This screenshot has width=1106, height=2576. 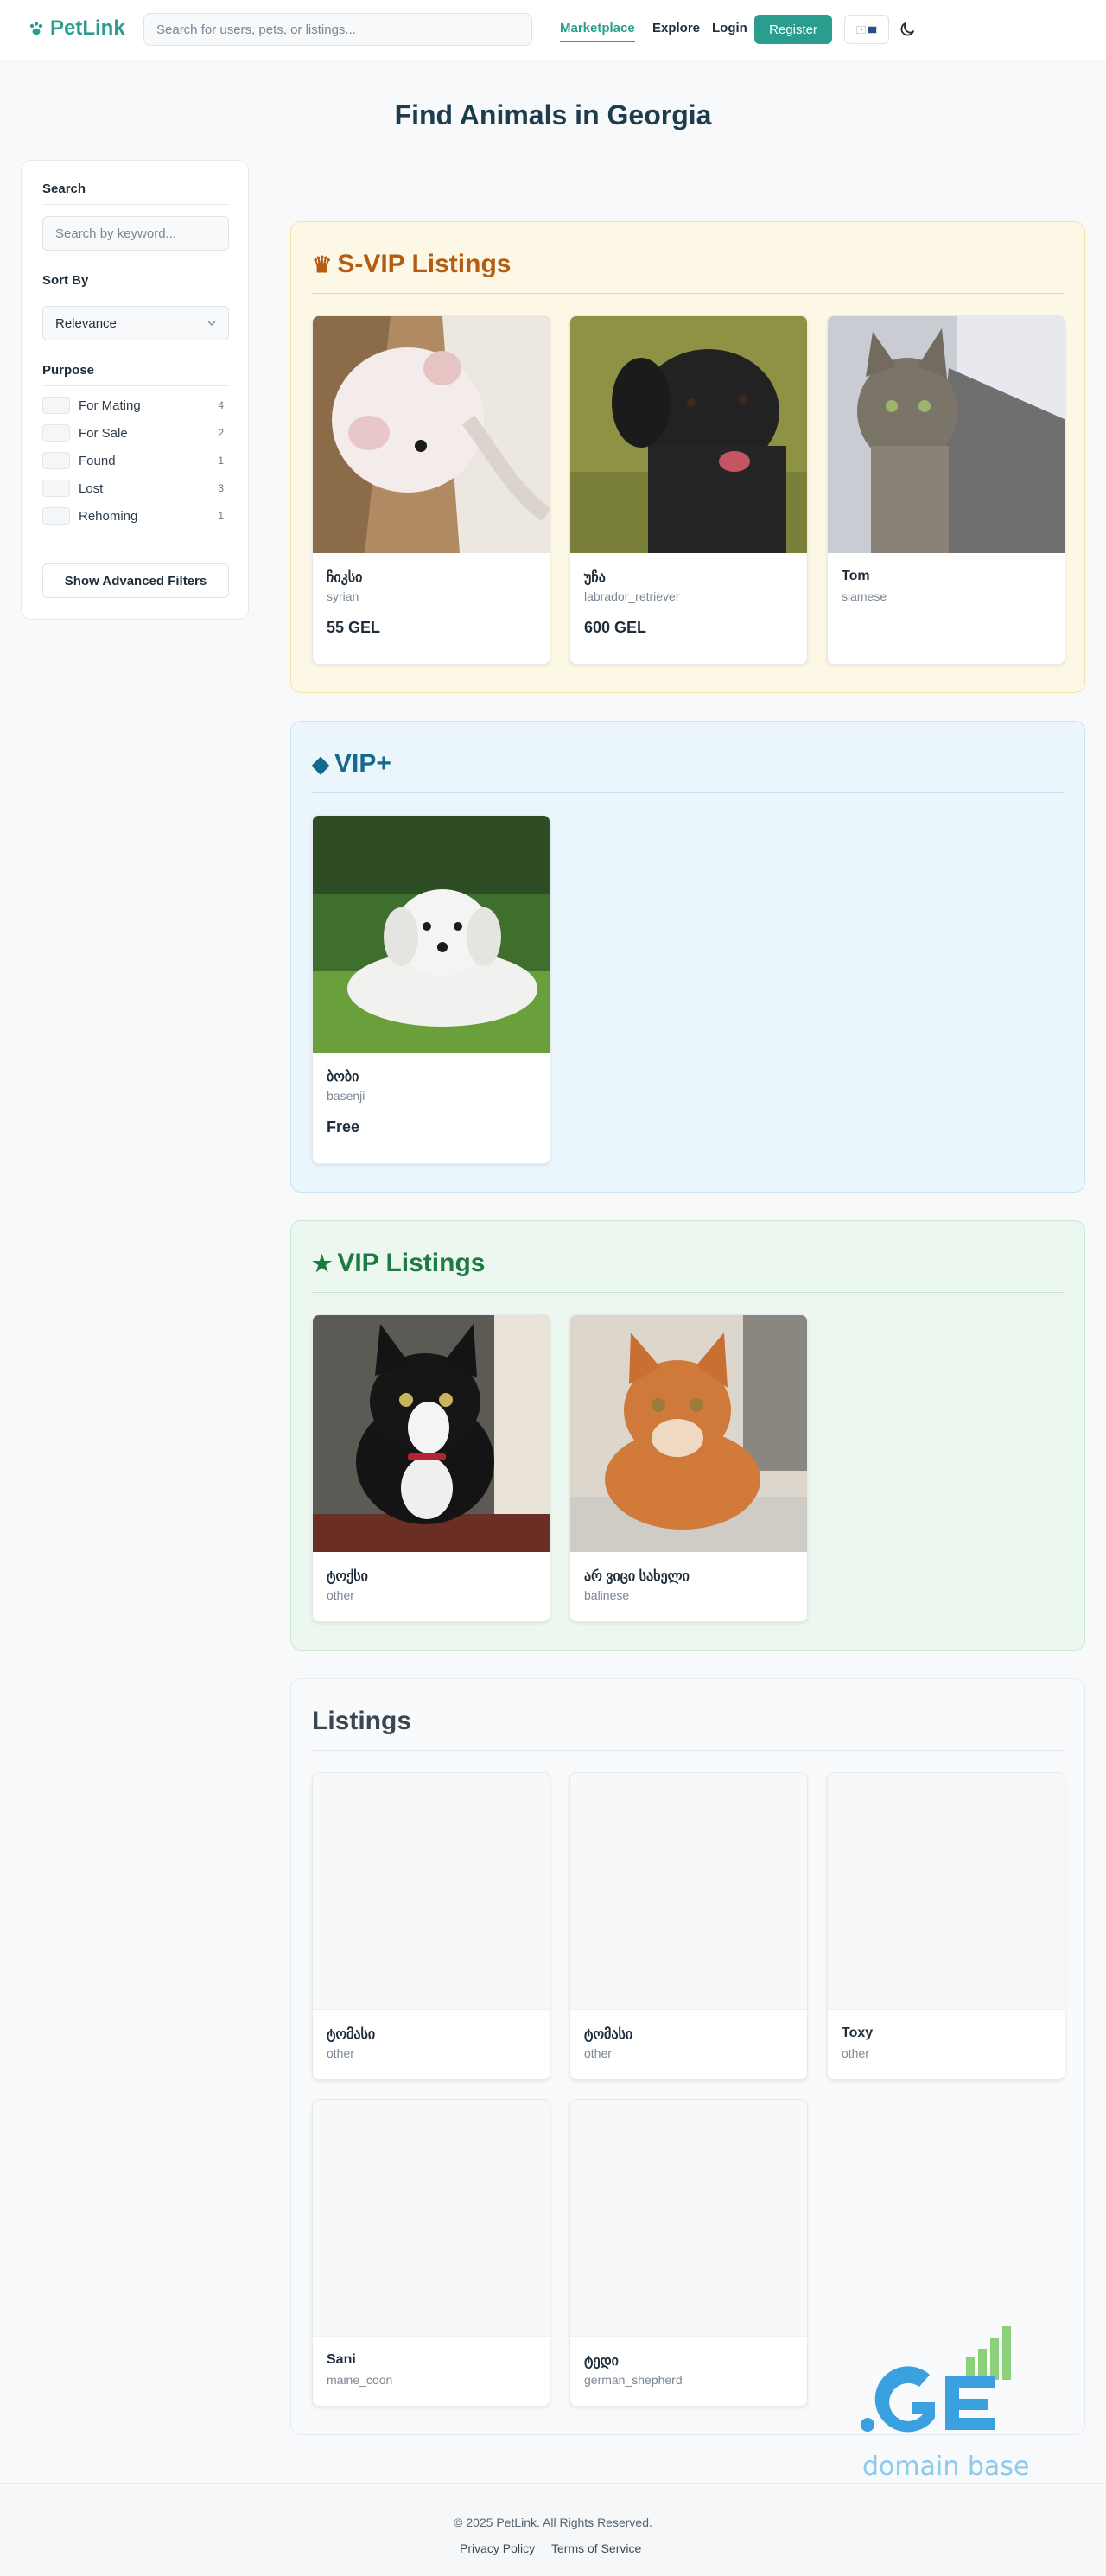 I want to click on paw-icon, so click(x=36, y=28).